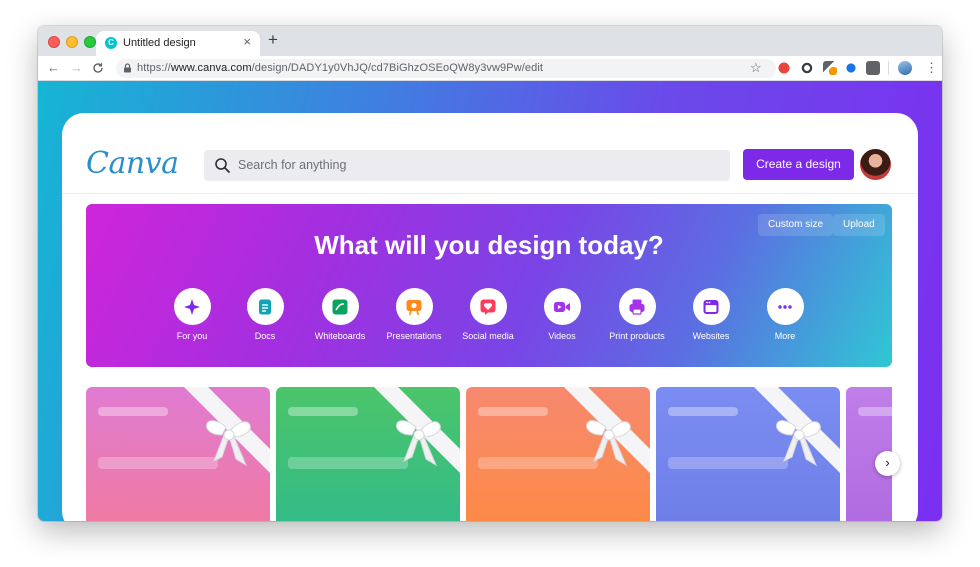  Describe the element at coordinates (211, 68) in the screenshot. I see `url-domain: www.canva.com` at that location.